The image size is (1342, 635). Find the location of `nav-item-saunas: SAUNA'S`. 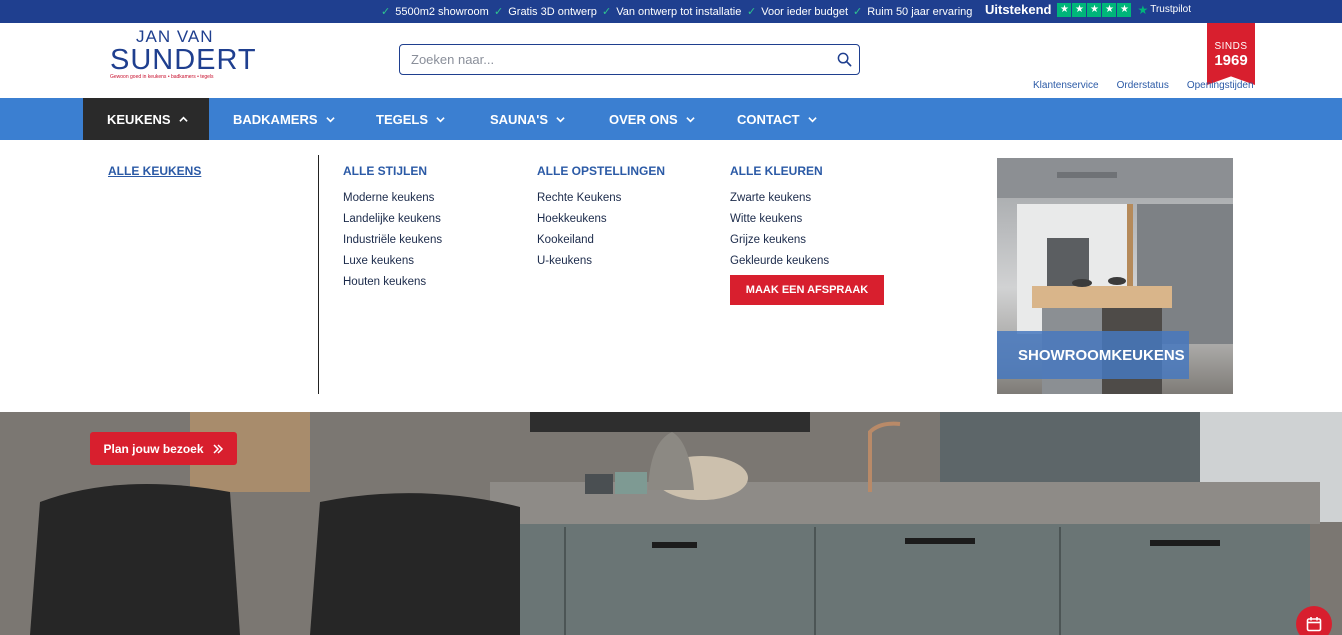

nav-item-saunas: SAUNA'S is located at coordinates (527, 119).